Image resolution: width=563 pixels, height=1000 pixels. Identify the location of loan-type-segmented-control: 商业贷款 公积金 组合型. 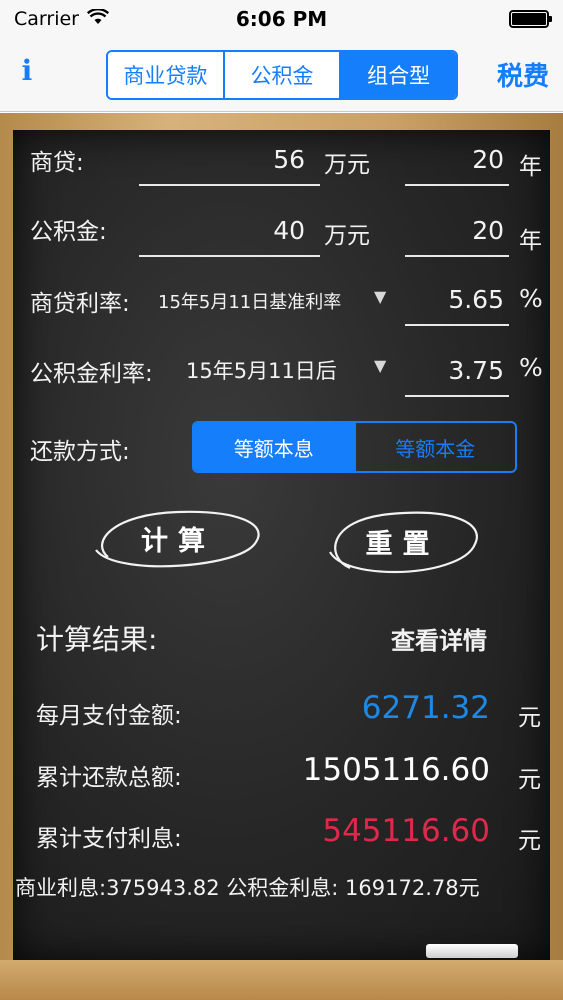
(282, 75).